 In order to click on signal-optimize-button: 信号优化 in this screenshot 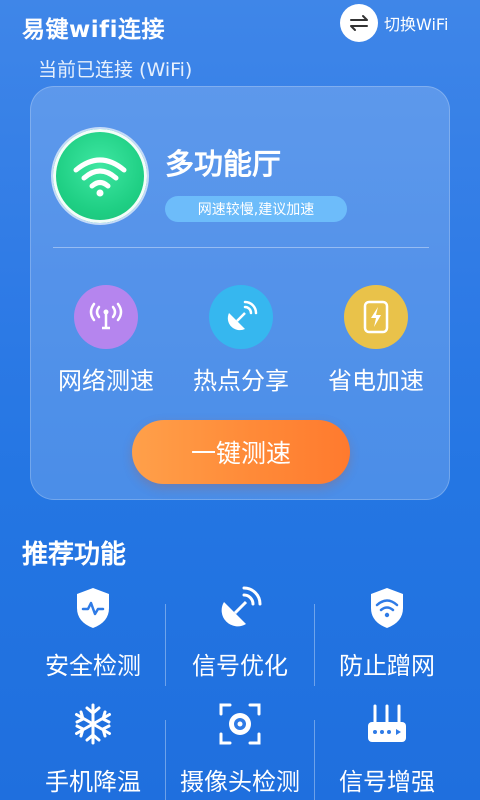, I will do `click(240, 632)`.